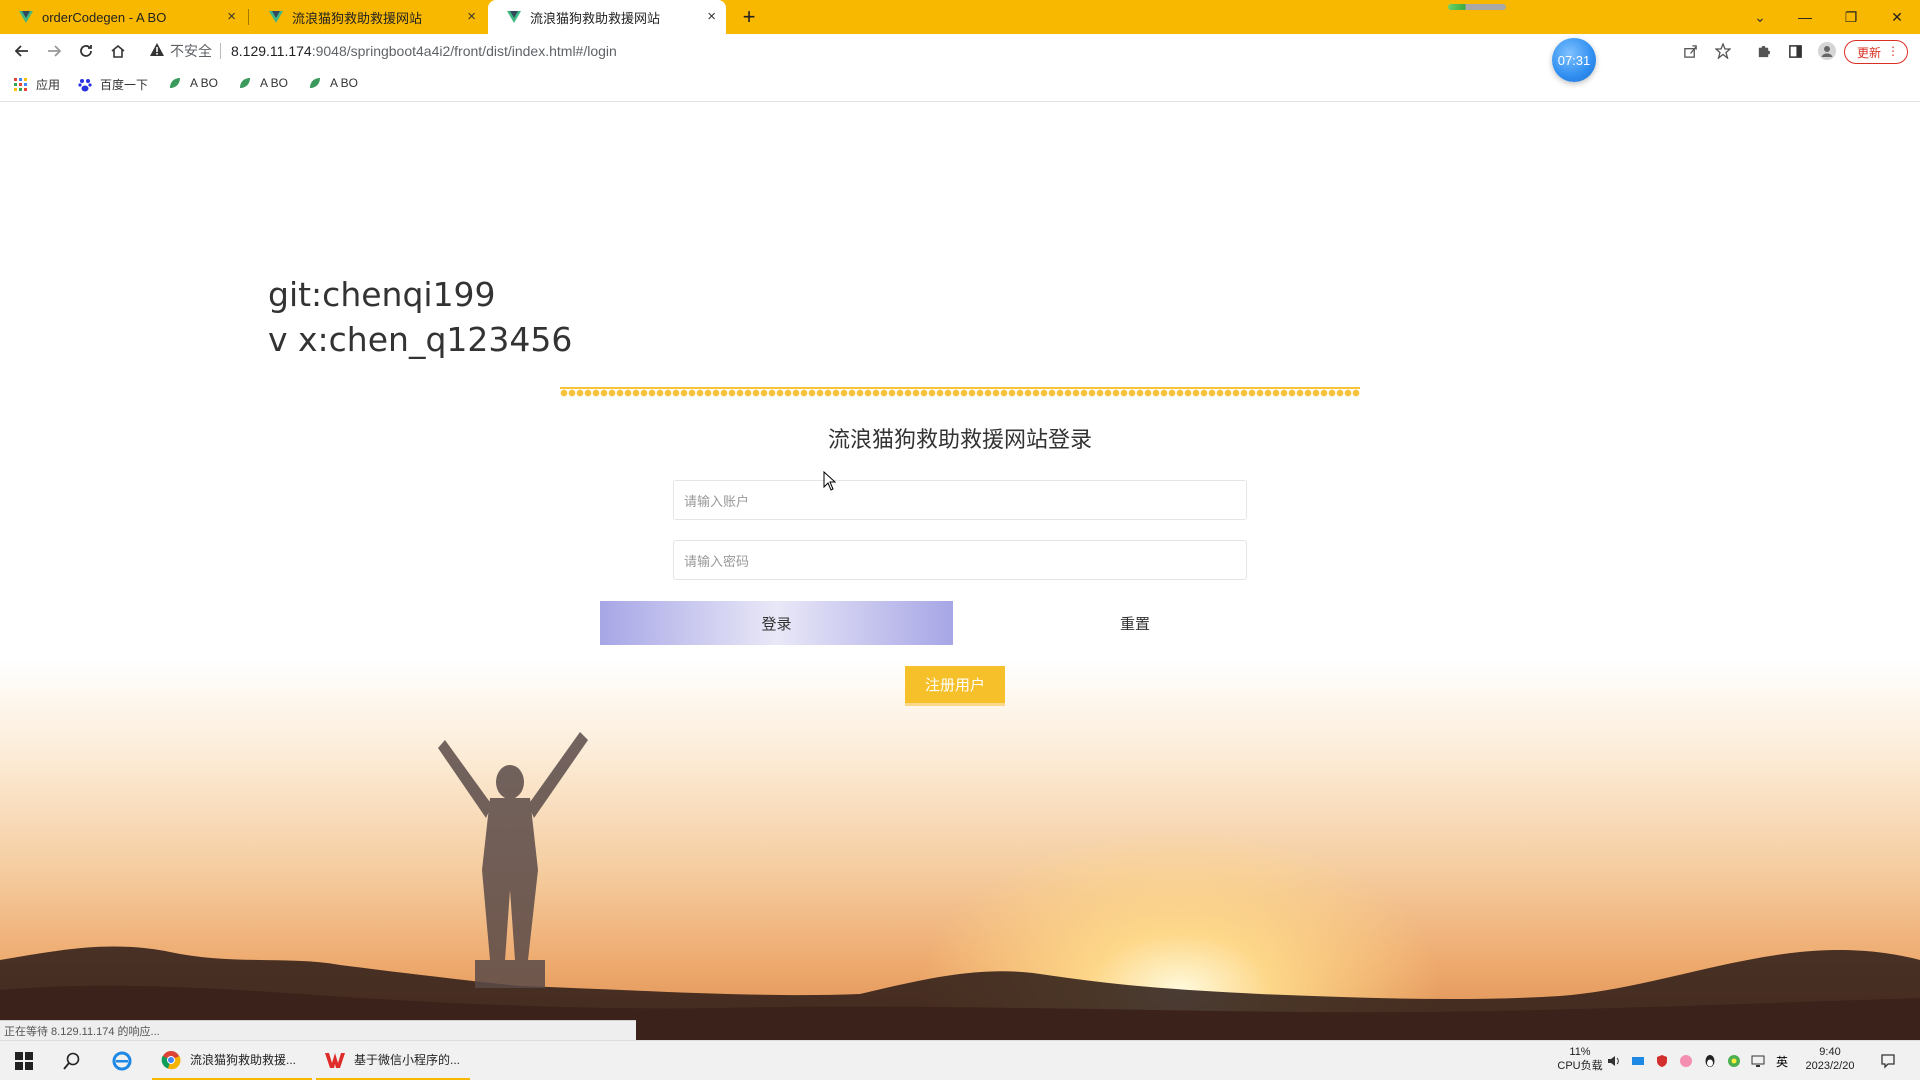  I want to click on tab-ordercodegen: orderCodegen - A BO ×, so click(123, 17).